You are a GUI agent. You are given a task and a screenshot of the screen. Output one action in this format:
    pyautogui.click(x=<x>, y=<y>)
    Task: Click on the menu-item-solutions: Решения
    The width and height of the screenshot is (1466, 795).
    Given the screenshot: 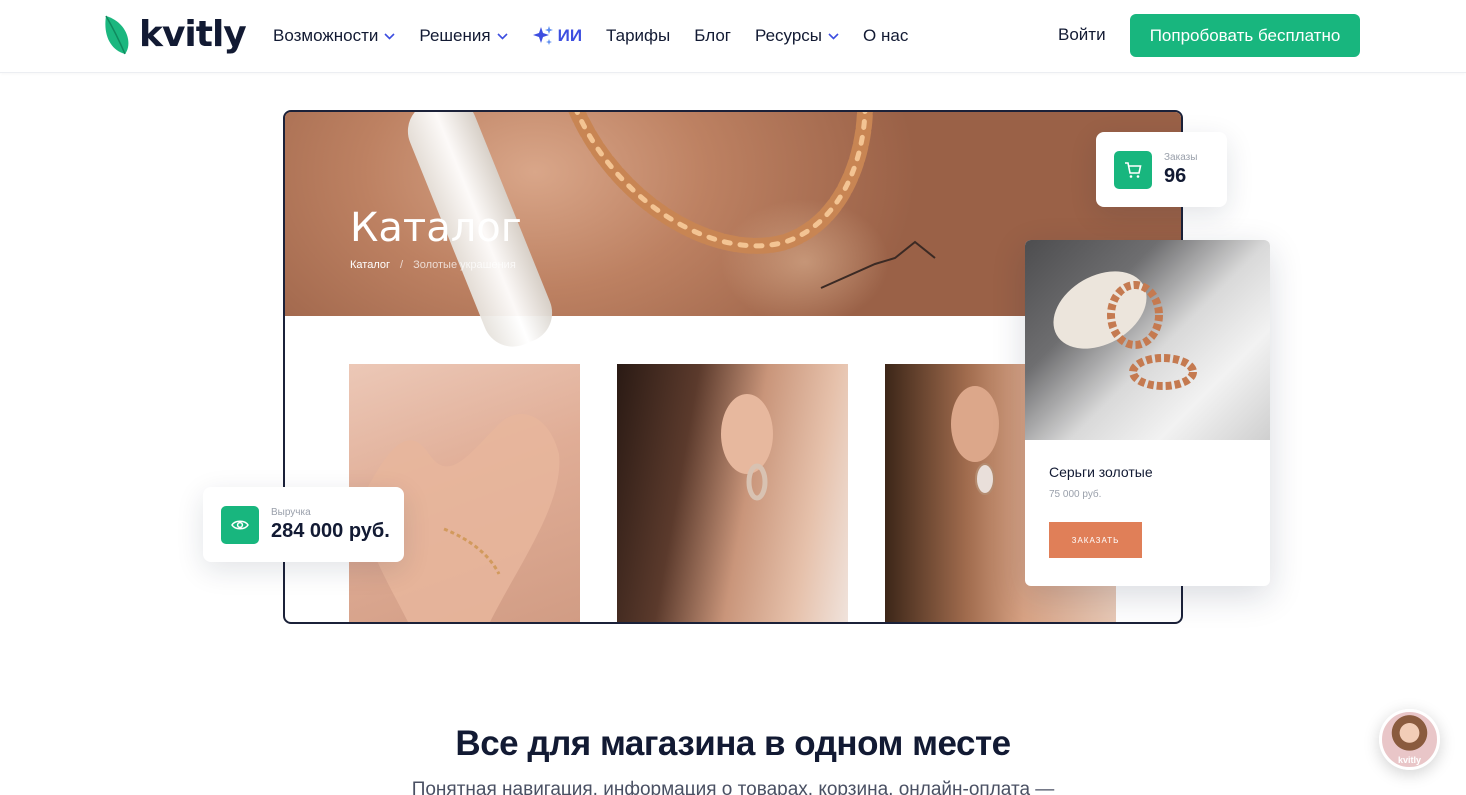 What is the action you would take?
    pyautogui.click(x=463, y=36)
    